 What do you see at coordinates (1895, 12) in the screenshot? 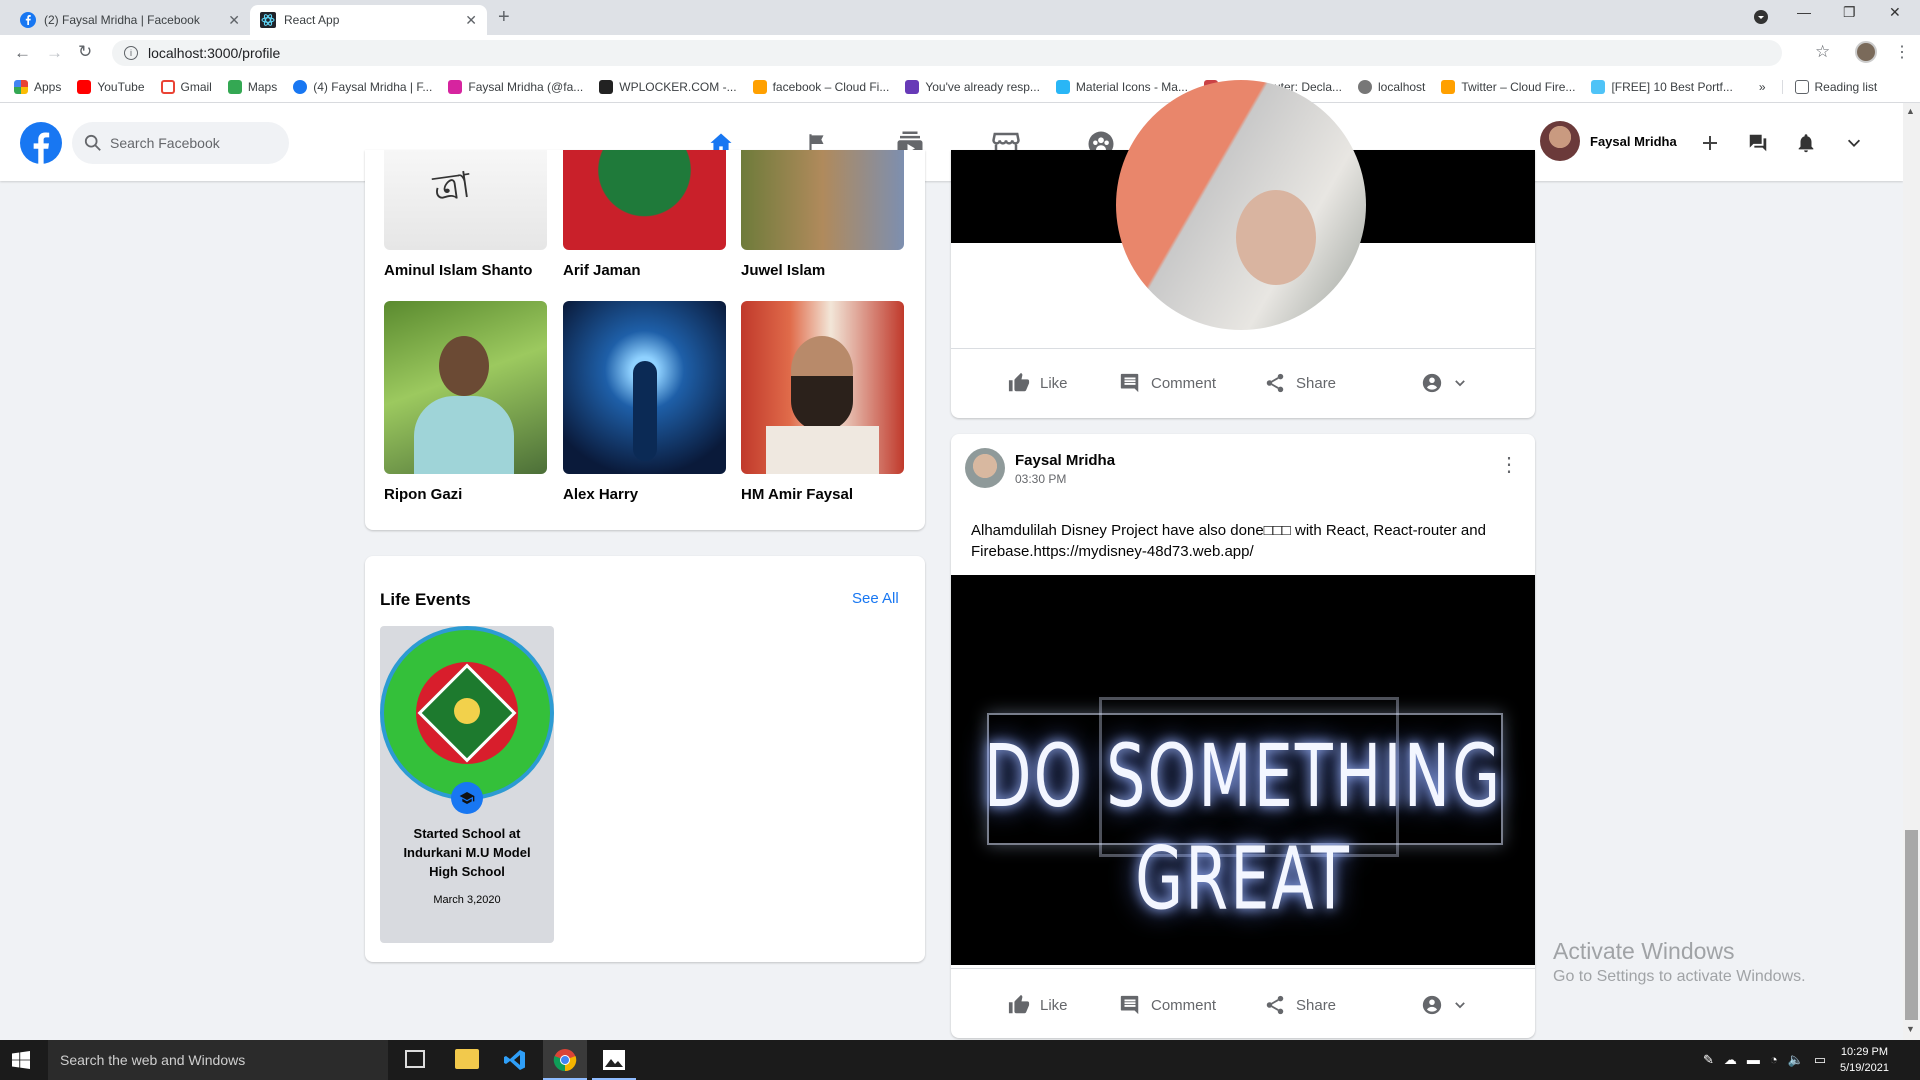
I see `close-window-icon: ✕` at bounding box center [1895, 12].